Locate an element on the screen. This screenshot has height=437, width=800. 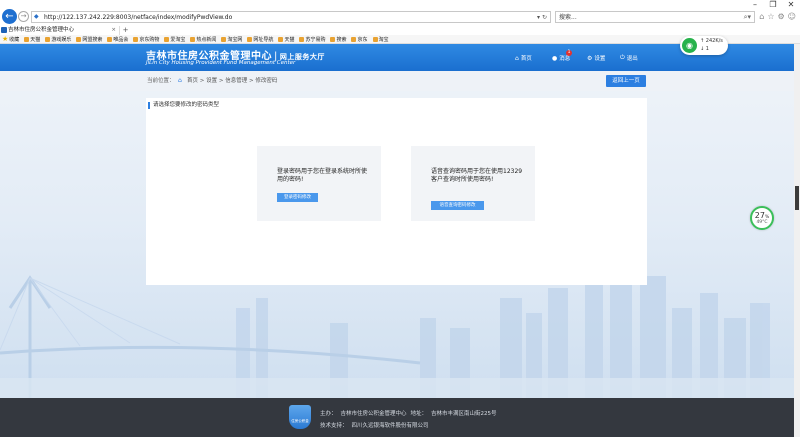
voice-password-card: 语音查询密码用于您在使用12329客户查询时所使用密码! 语音查询密码修改 is located at coordinates (473, 183).